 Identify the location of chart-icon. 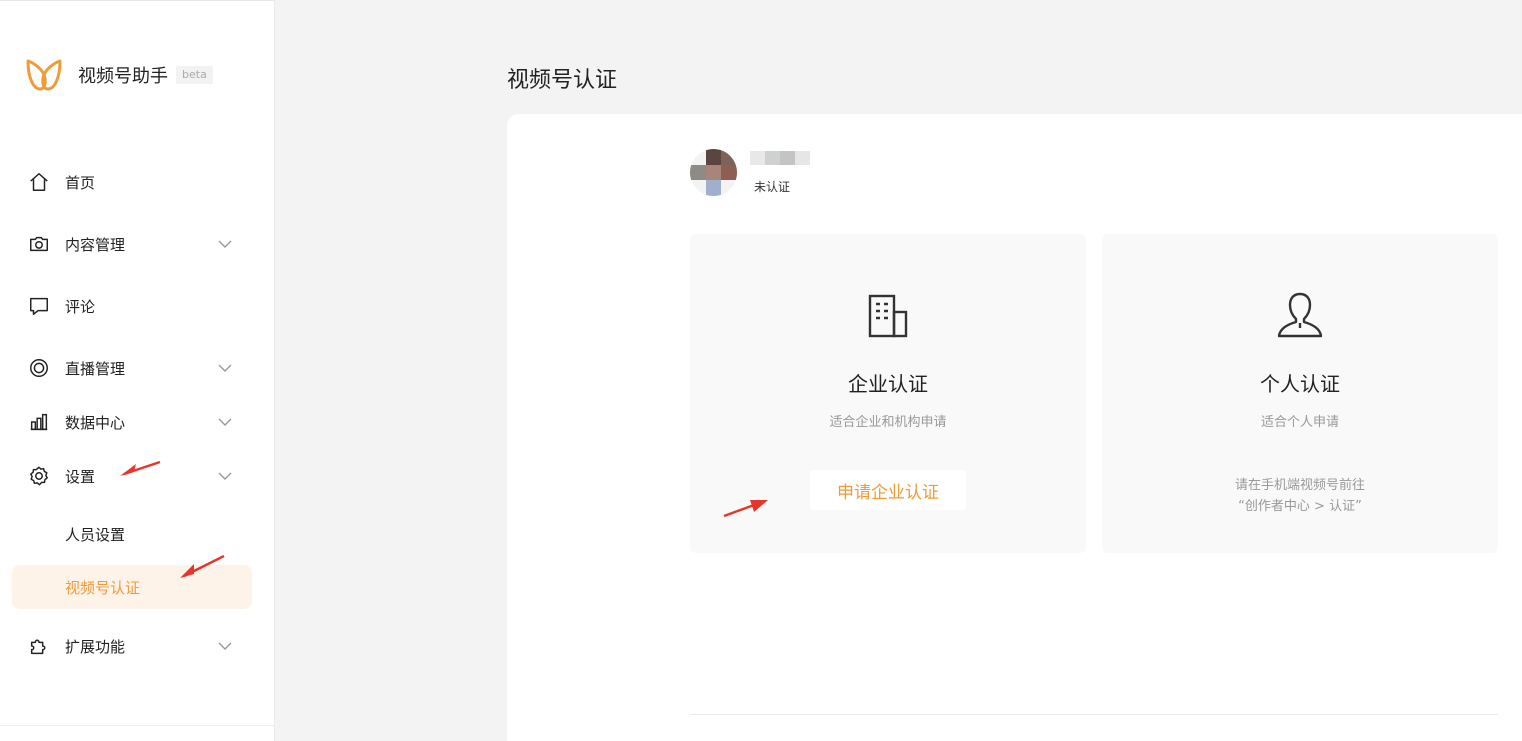
(39, 422).